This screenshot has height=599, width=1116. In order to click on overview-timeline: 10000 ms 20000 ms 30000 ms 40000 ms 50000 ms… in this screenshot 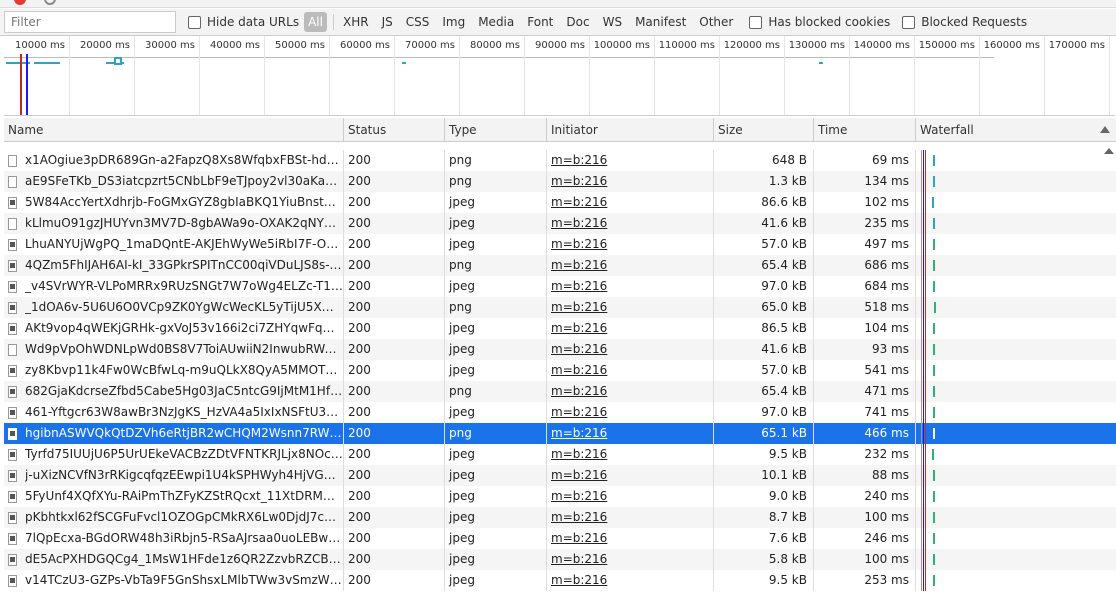, I will do `click(559, 76)`.